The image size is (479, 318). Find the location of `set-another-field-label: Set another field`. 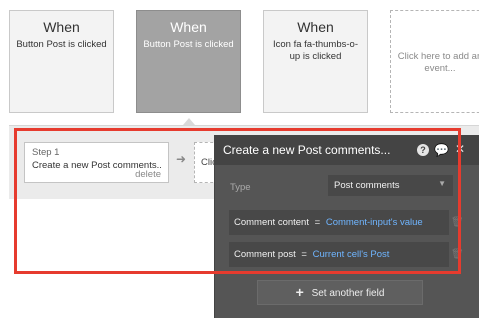

set-another-field-label: Set another field is located at coordinates (348, 293).